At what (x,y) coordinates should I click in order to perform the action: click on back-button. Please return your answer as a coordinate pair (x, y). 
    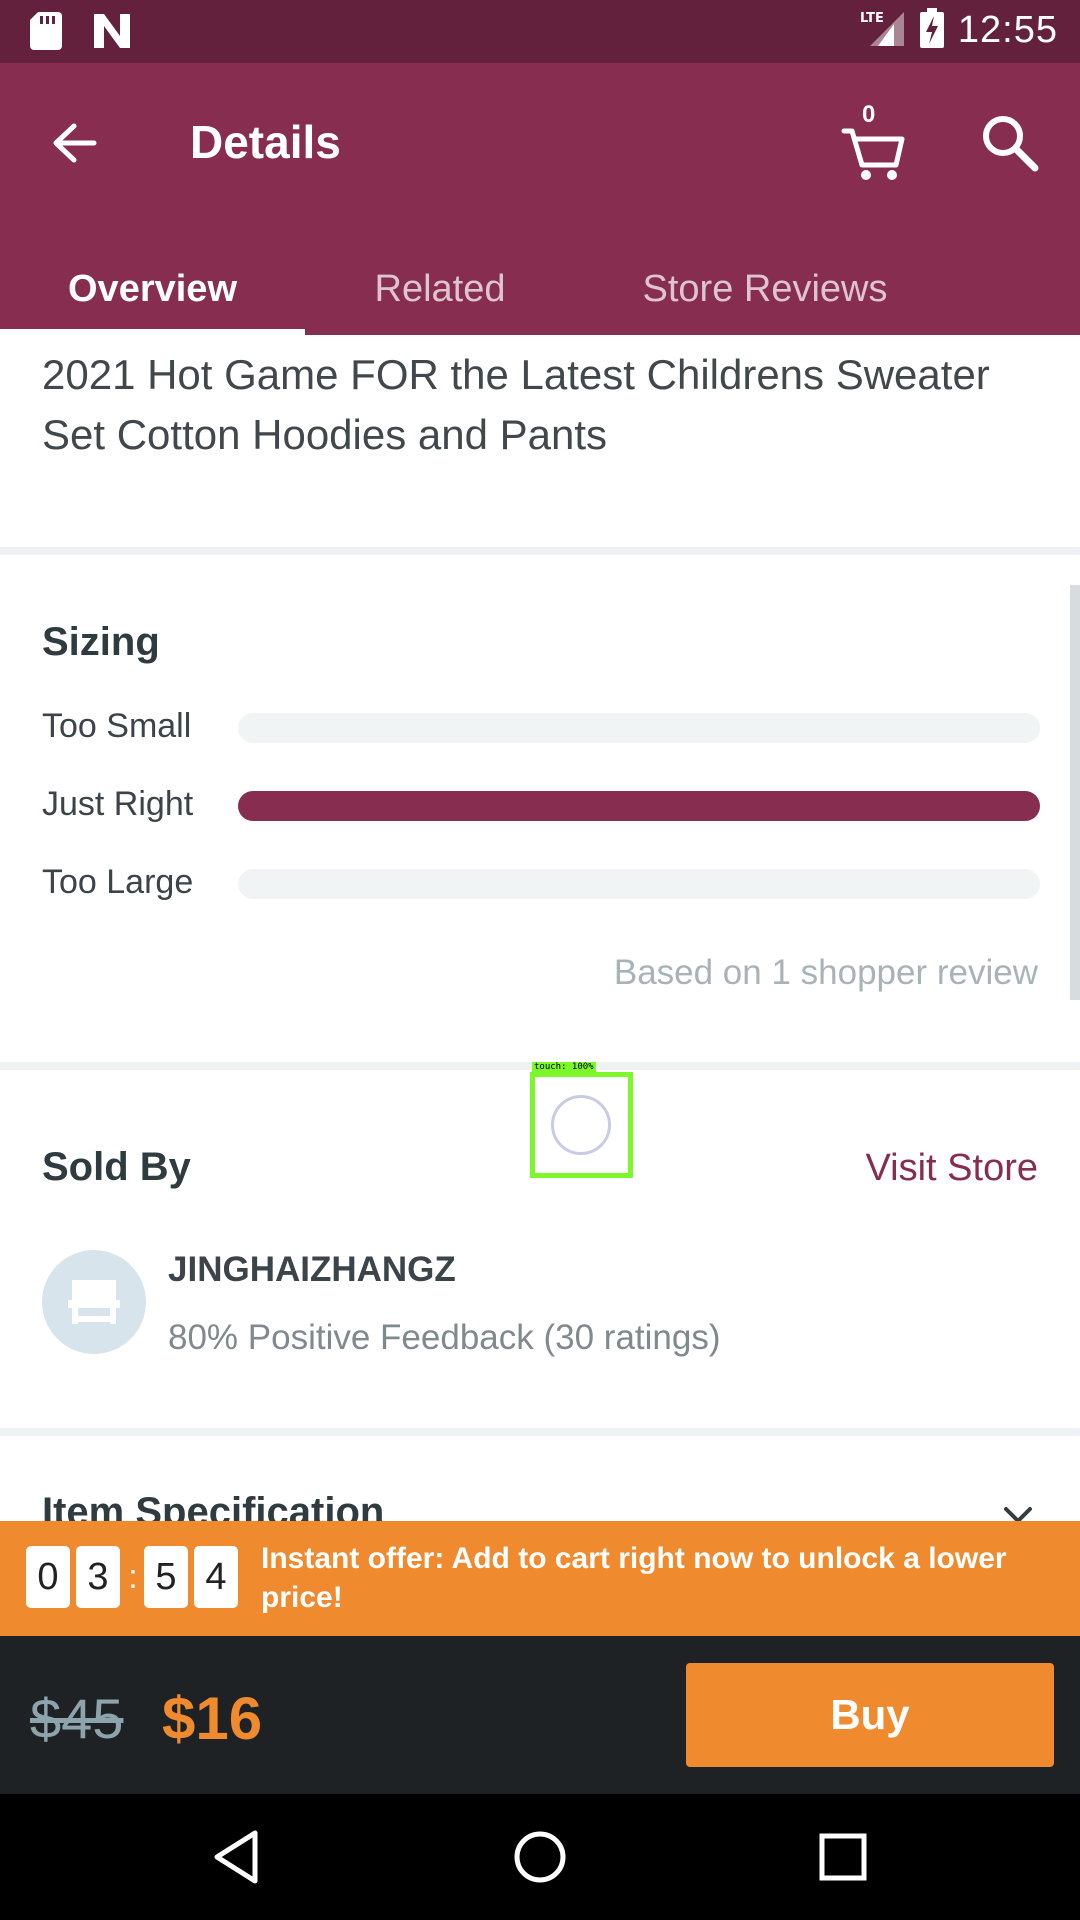
    Looking at the image, I should click on (74, 143).